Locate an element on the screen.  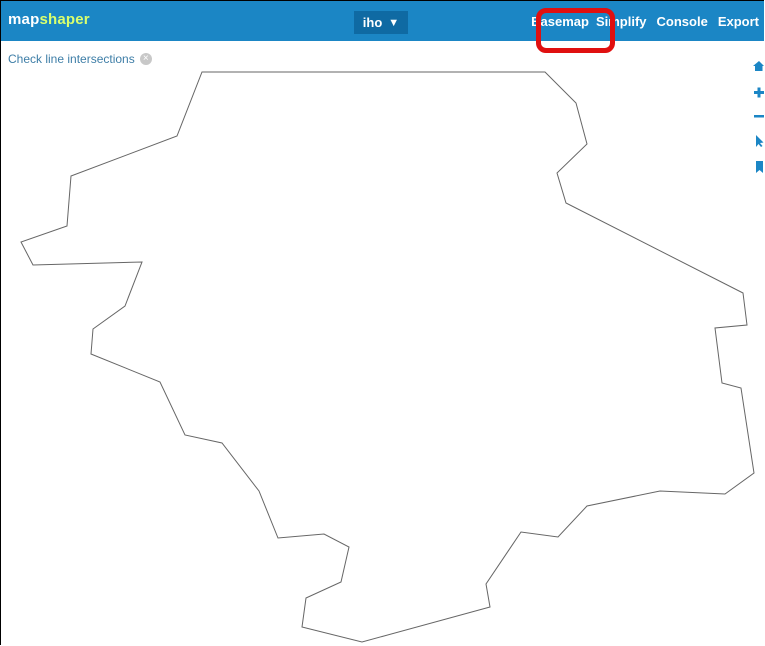
status-message: Check line intersections × is located at coordinates (80, 59).